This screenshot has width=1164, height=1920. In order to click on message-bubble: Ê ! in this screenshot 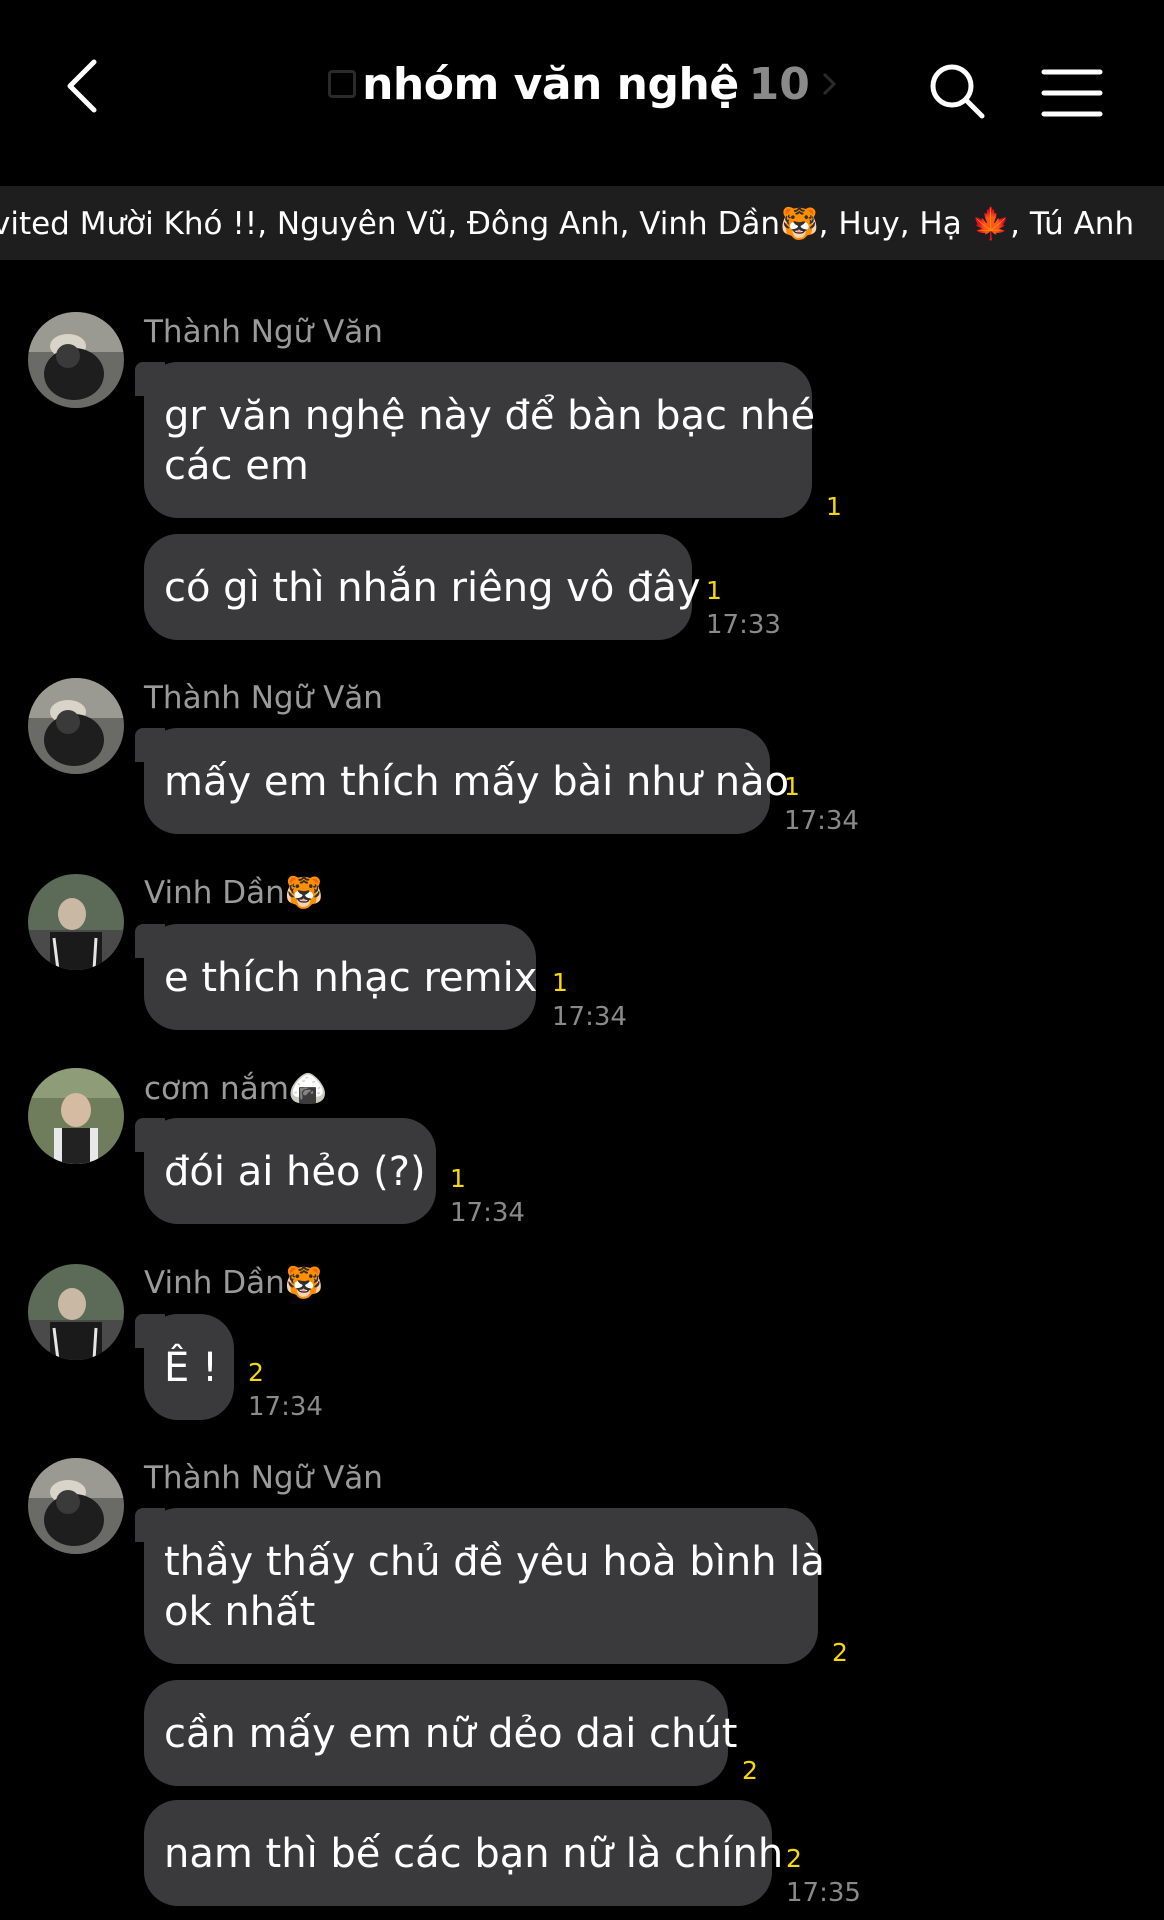, I will do `click(184, 1367)`.